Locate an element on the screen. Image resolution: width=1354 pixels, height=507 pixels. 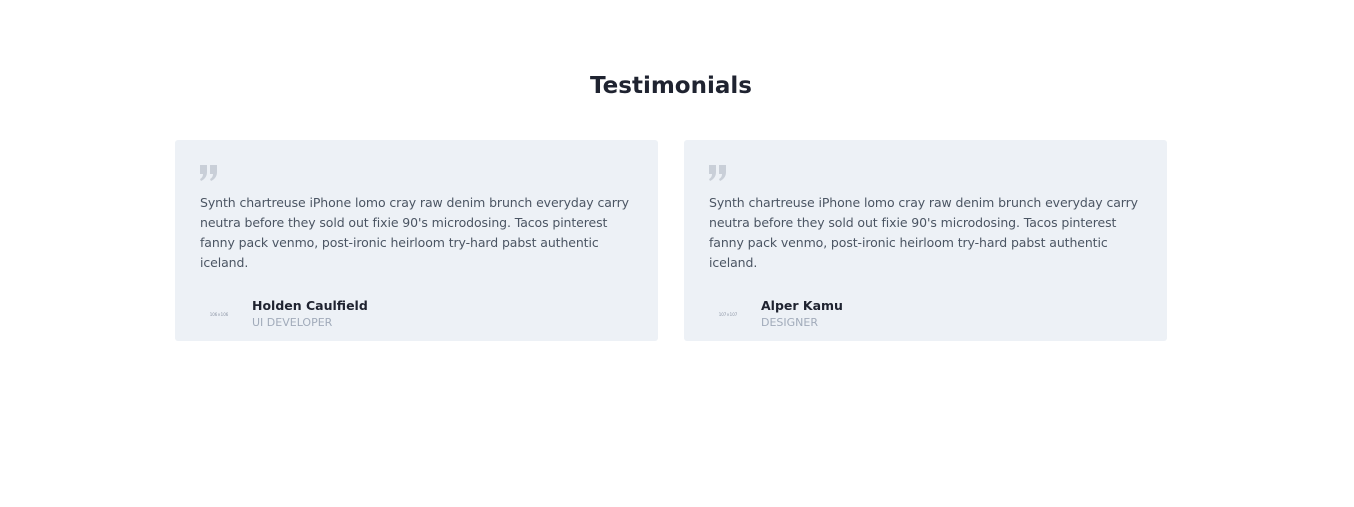
author-role: UI DEVELOPER is located at coordinates (292, 322).